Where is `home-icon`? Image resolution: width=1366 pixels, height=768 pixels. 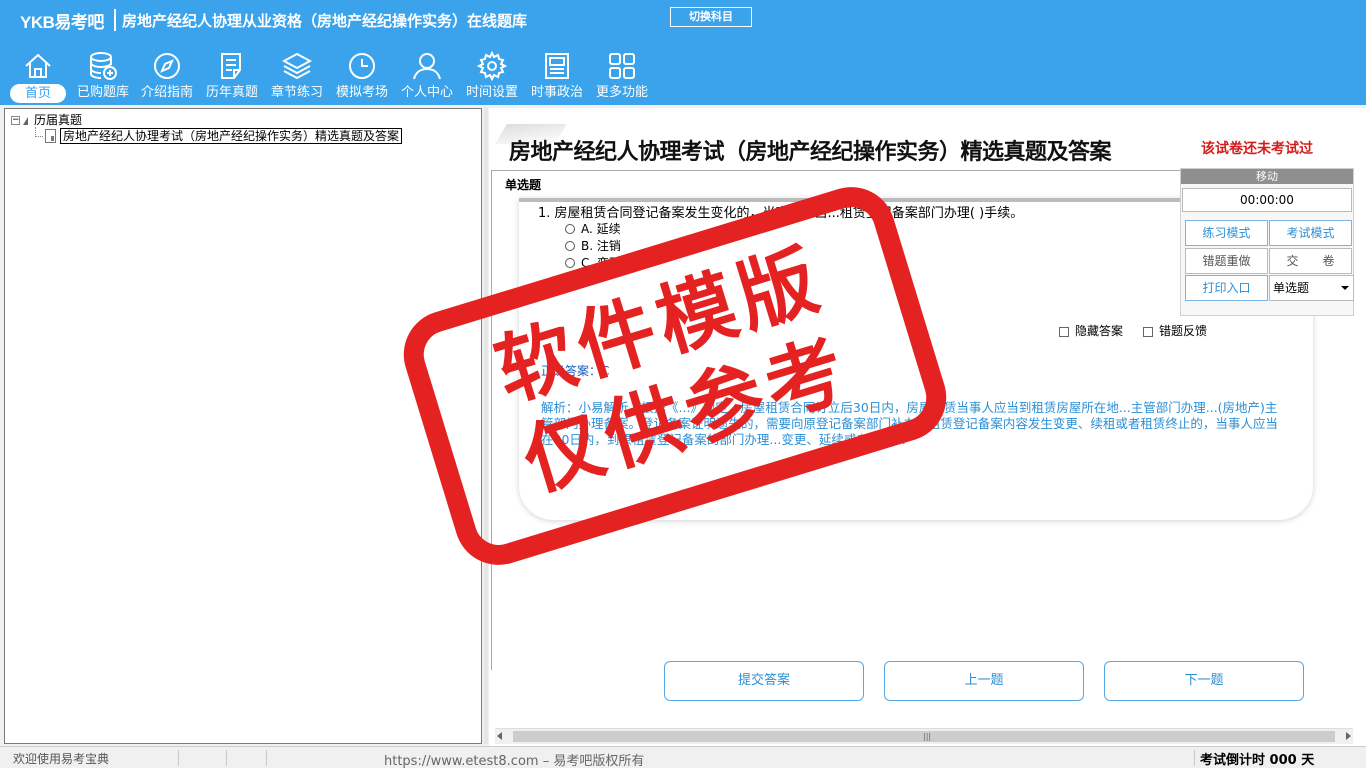
home-icon is located at coordinates (38, 66).